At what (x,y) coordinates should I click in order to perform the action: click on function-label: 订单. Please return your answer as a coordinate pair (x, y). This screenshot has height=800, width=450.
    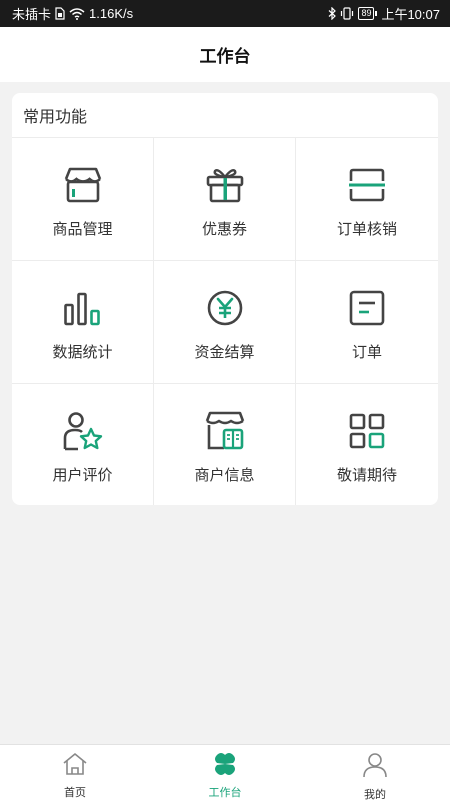
    Looking at the image, I should click on (366, 352).